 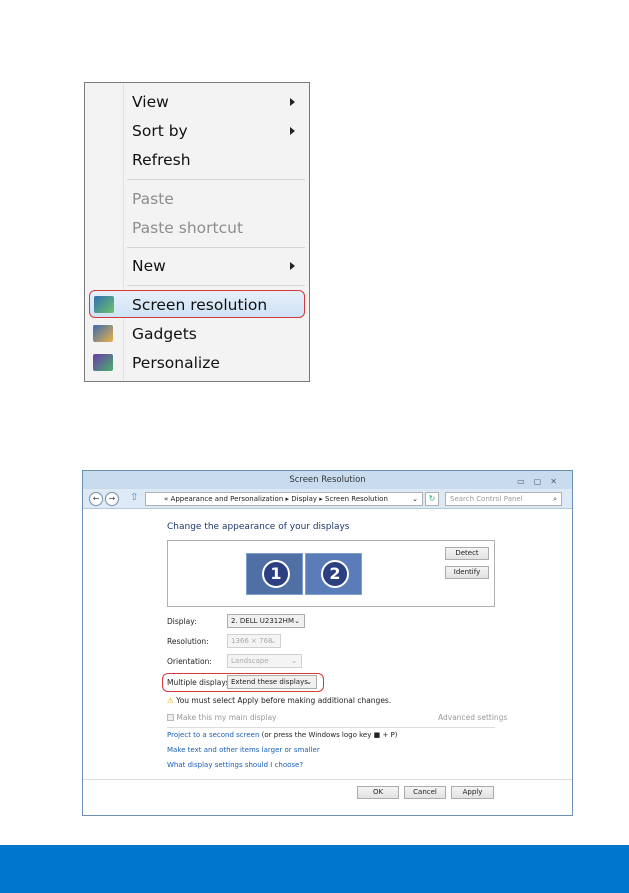 What do you see at coordinates (197, 266) in the screenshot?
I see `menu-item-new: New` at bounding box center [197, 266].